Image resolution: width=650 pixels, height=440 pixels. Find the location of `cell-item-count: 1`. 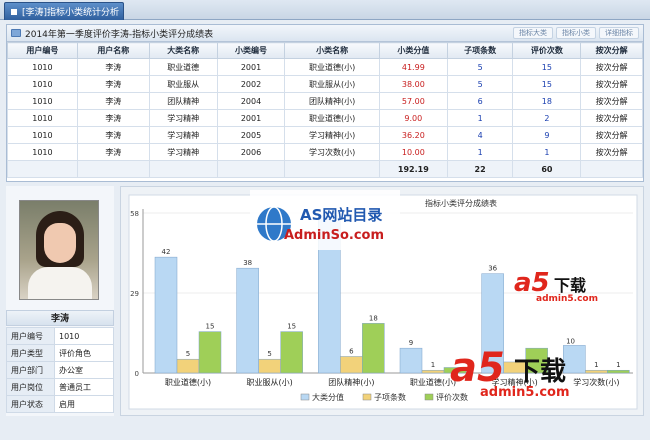

cell-item-count: 1 is located at coordinates (480, 152).